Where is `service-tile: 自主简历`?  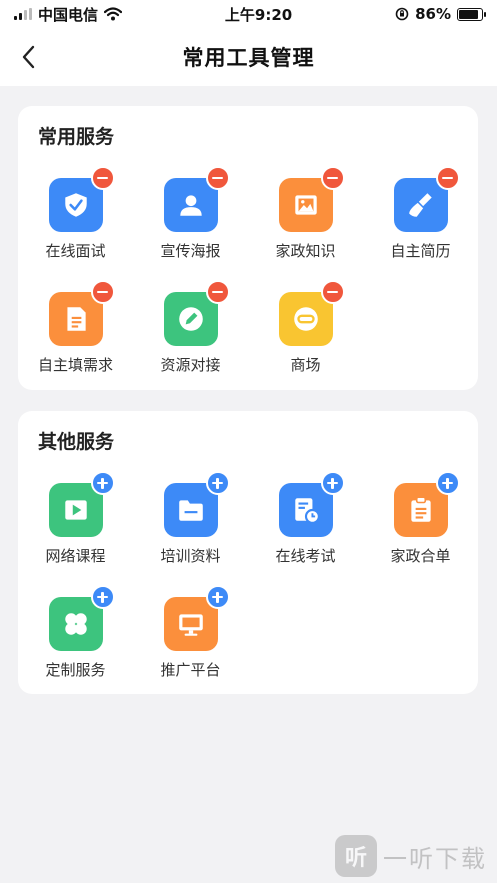
service-tile: 自主简历 is located at coordinates (420, 213).